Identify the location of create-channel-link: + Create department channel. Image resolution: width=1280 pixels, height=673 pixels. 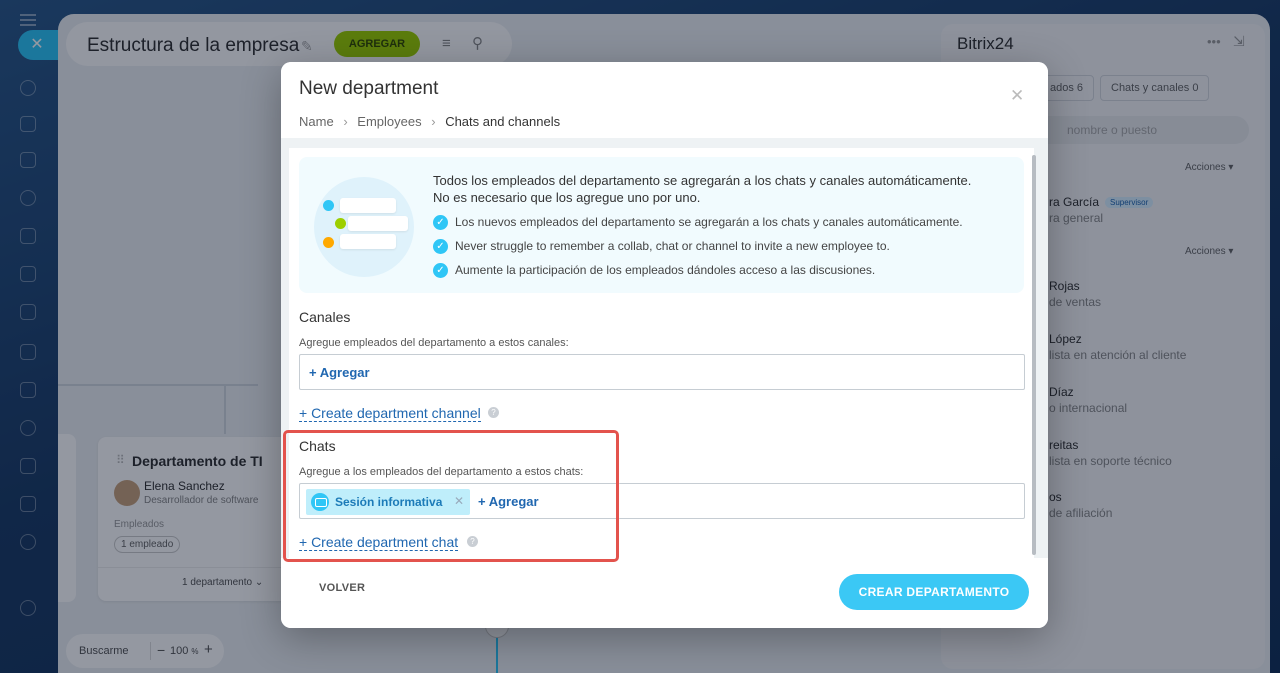
(390, 413).